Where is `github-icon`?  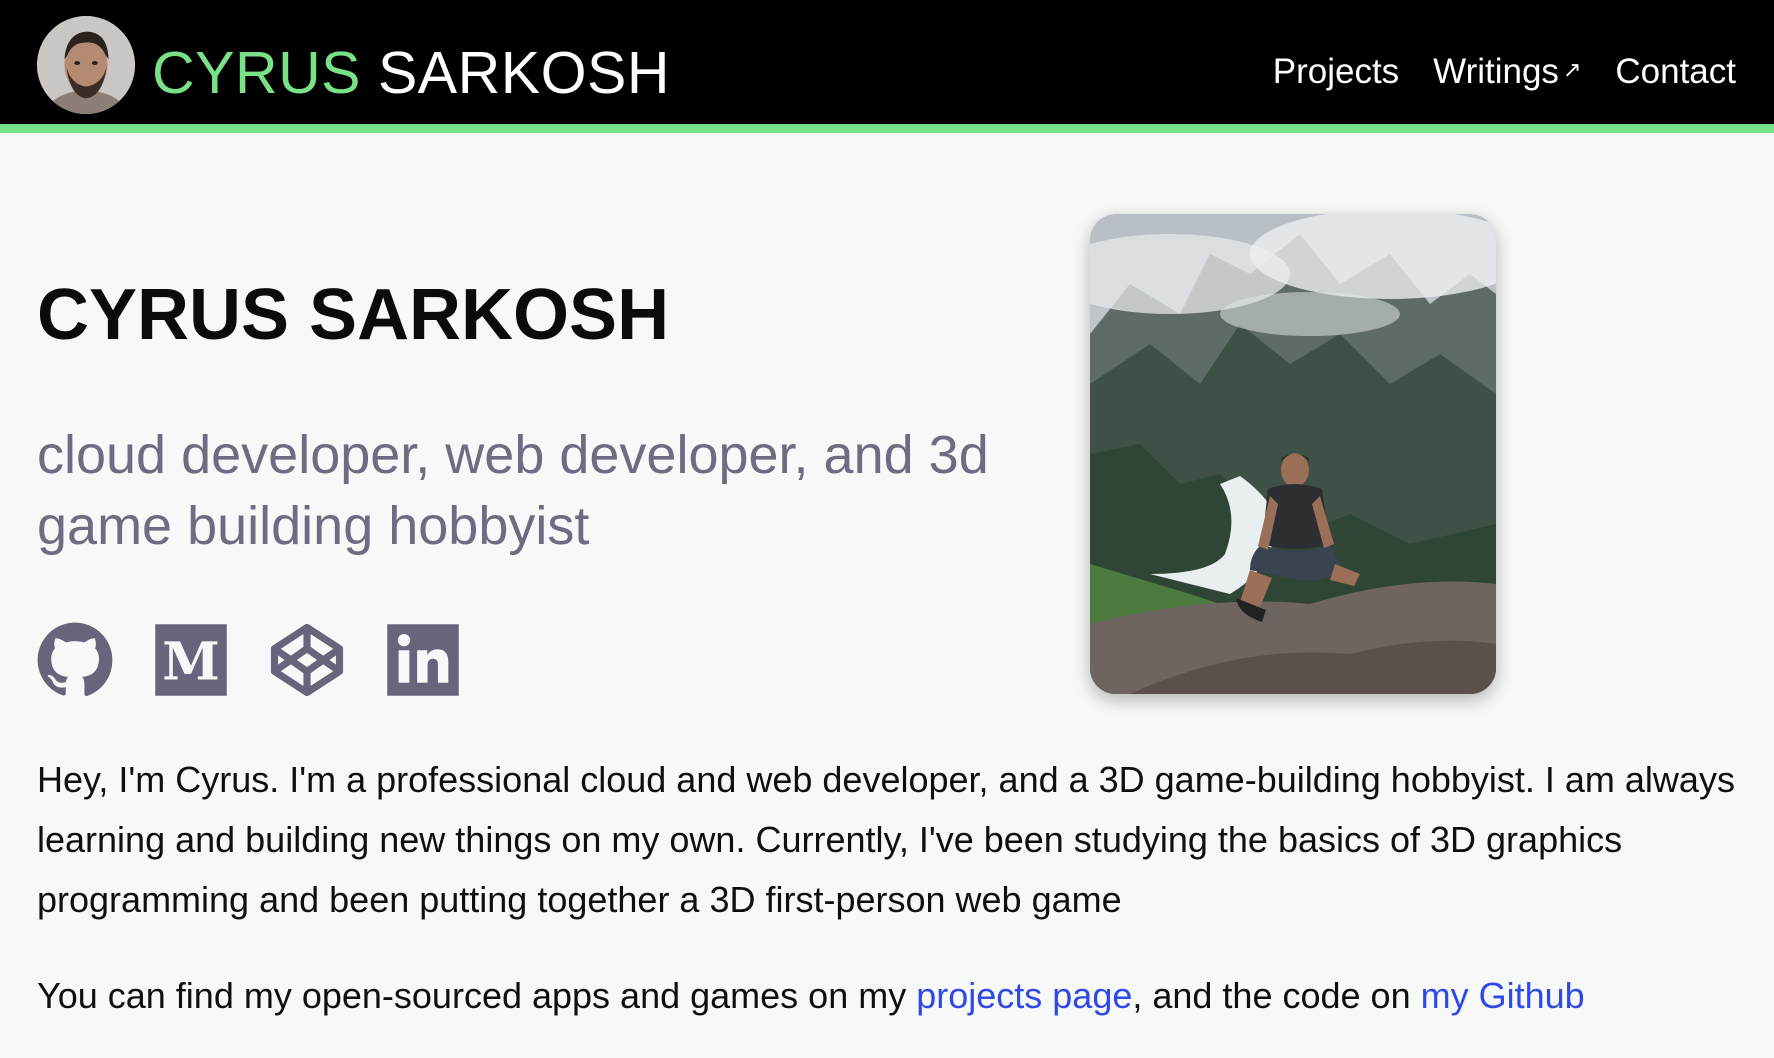 github-icon is located at coordinates (75, 659).